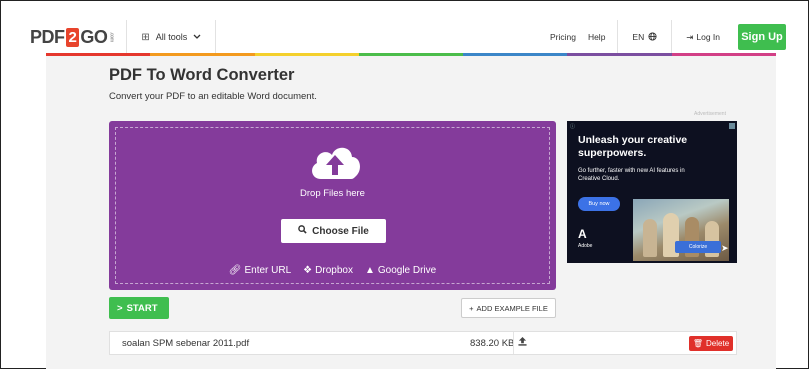 The height and width of the screenshot is (369, 809). Describe the element at coordinates (563, 37) in the screenshot. I see `pricing-link: Pricing` at that location.